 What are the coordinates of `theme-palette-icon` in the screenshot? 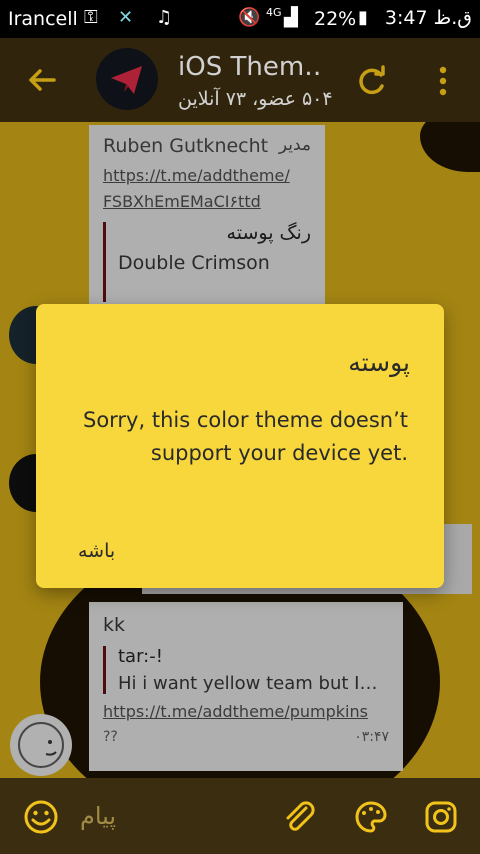 It's located at (371, 817).